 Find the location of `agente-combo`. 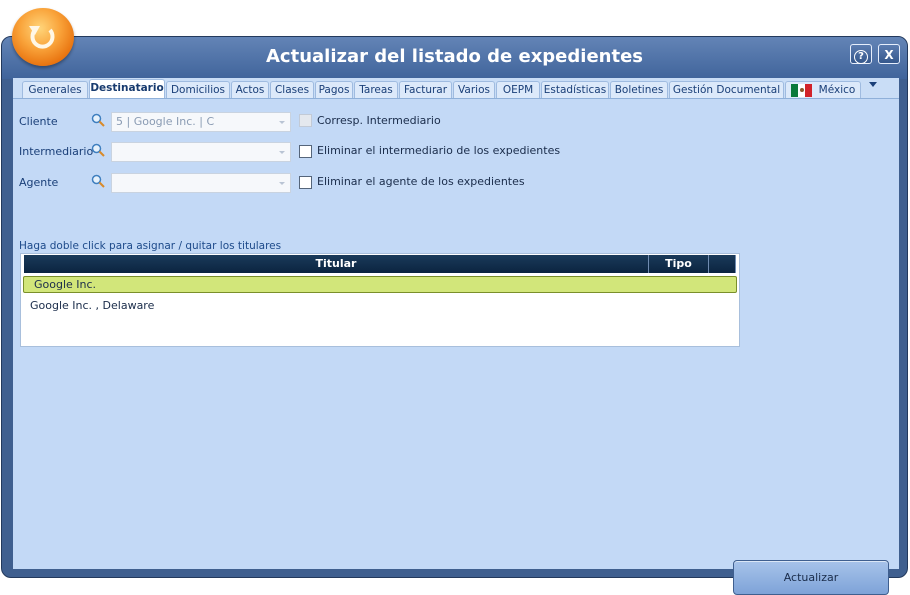

agente-combo is located at coordinates (201, 183).